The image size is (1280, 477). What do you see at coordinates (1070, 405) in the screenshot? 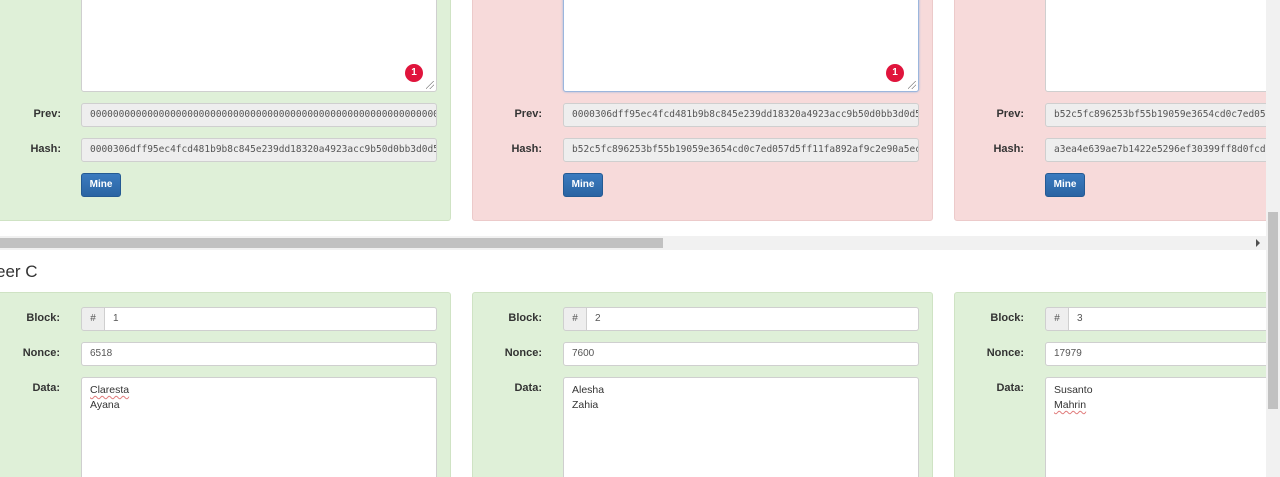
I see `data-line: Mahrin` at bounding box center [1070, 405].